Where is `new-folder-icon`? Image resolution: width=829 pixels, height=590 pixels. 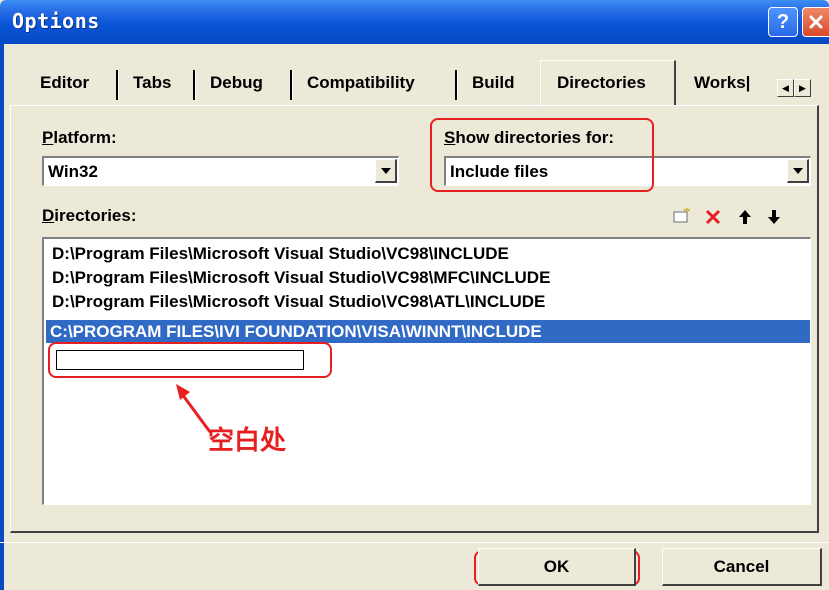 new-folder-icon is located at coordinates (681, 216).